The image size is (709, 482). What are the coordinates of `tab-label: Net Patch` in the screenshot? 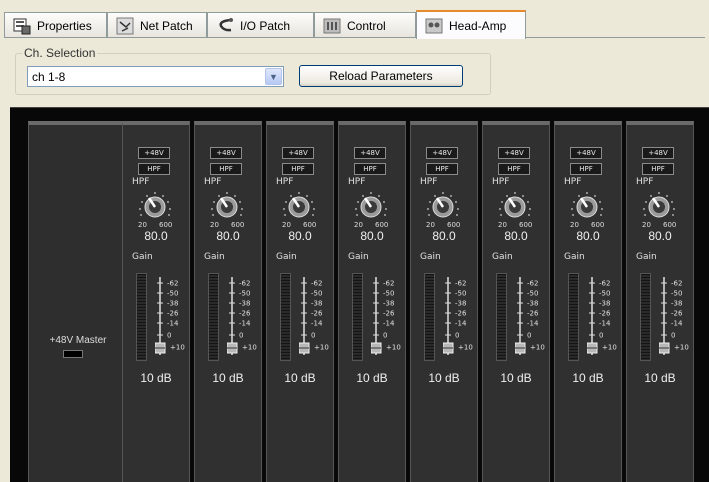 It's located at (166, 25).